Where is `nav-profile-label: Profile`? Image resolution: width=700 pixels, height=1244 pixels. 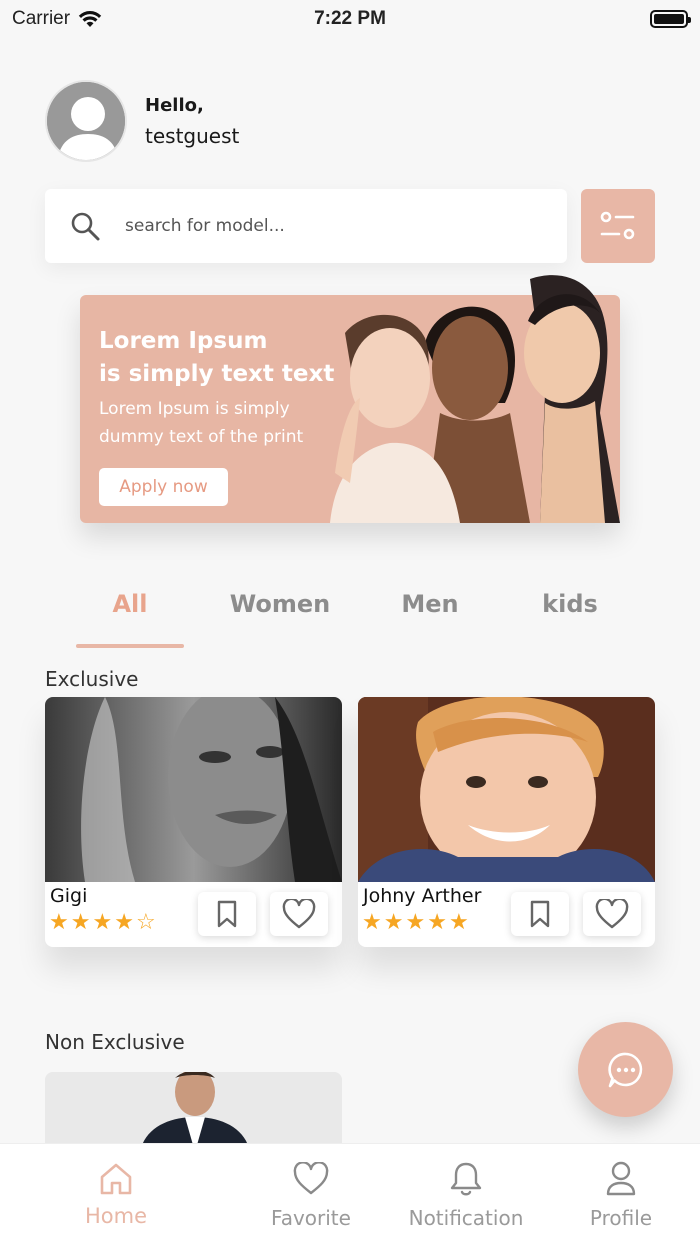
nav-profile-label: Profile is located at coordinates (621, 1218).